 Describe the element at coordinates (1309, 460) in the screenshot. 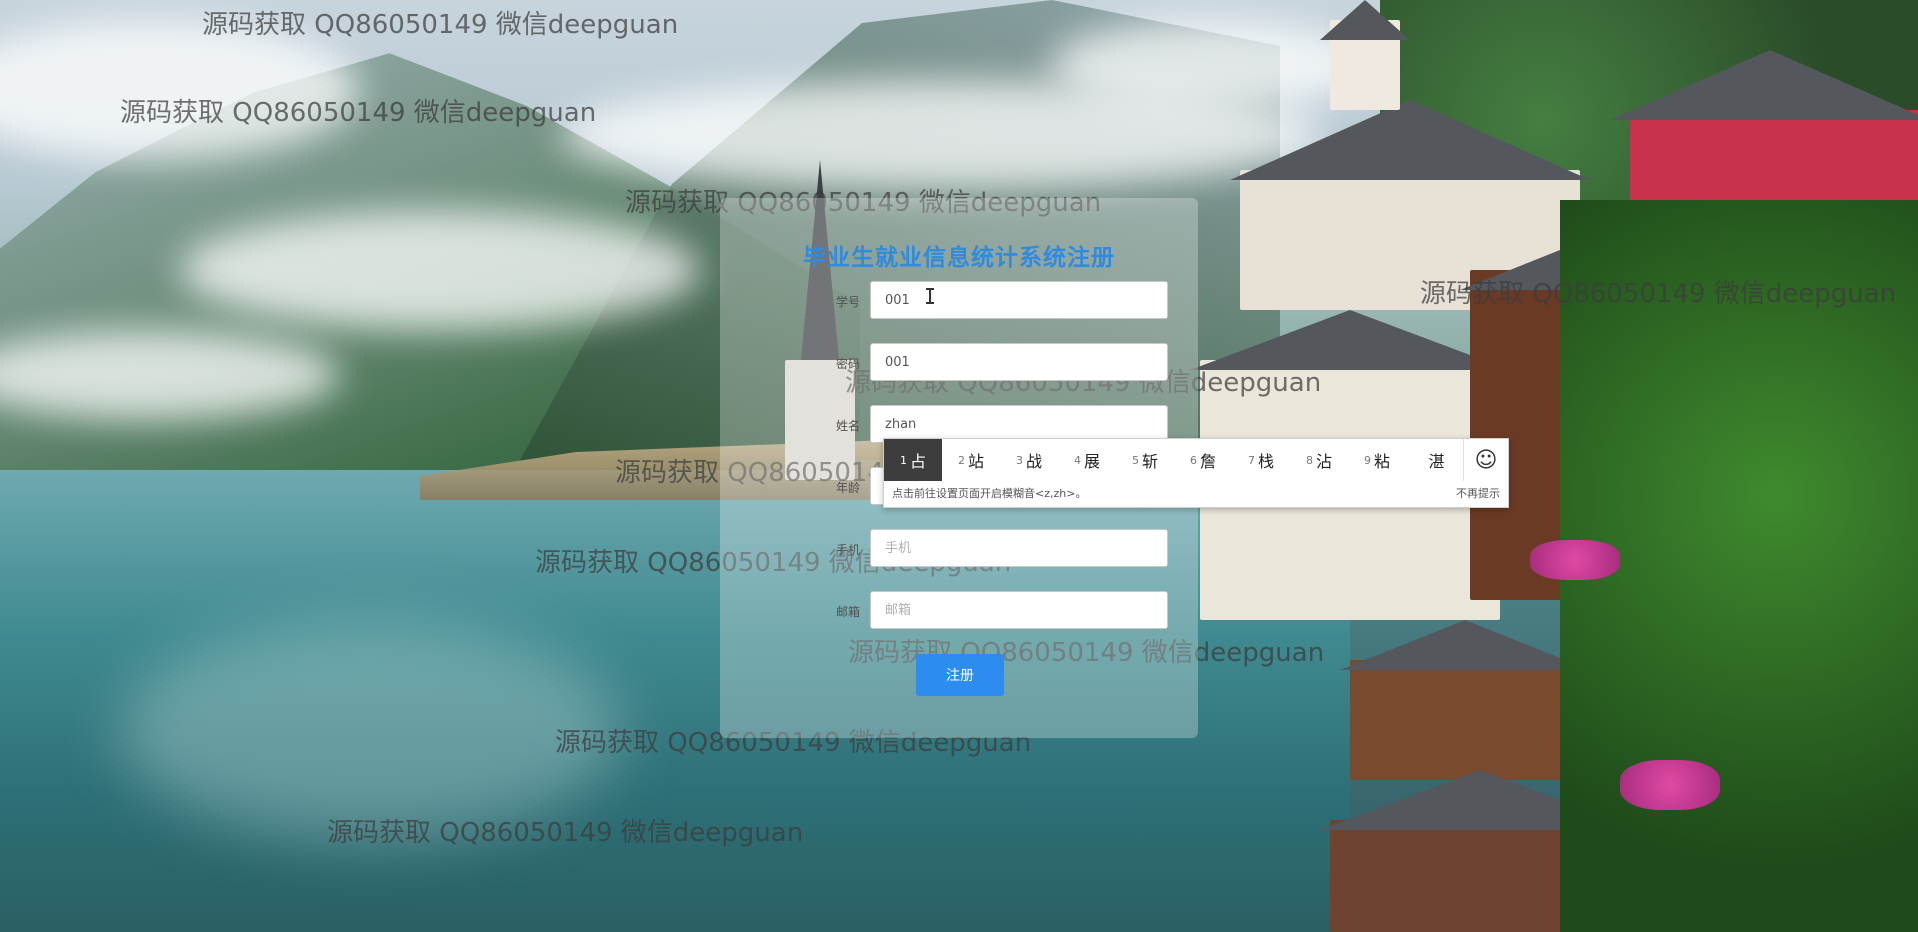

I see `candidate-number: 8` at that location.